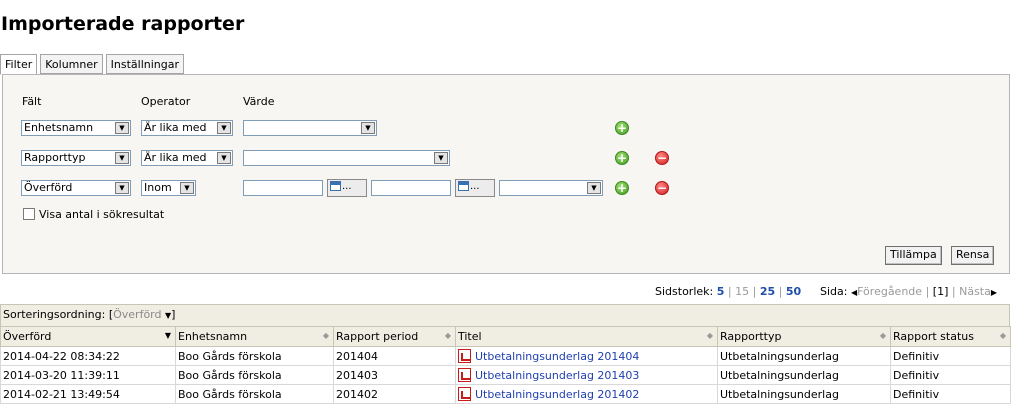  Describe the element at coordinates (975, 291) in the screenshot. I see `next-page-link: Nästa` at that location.